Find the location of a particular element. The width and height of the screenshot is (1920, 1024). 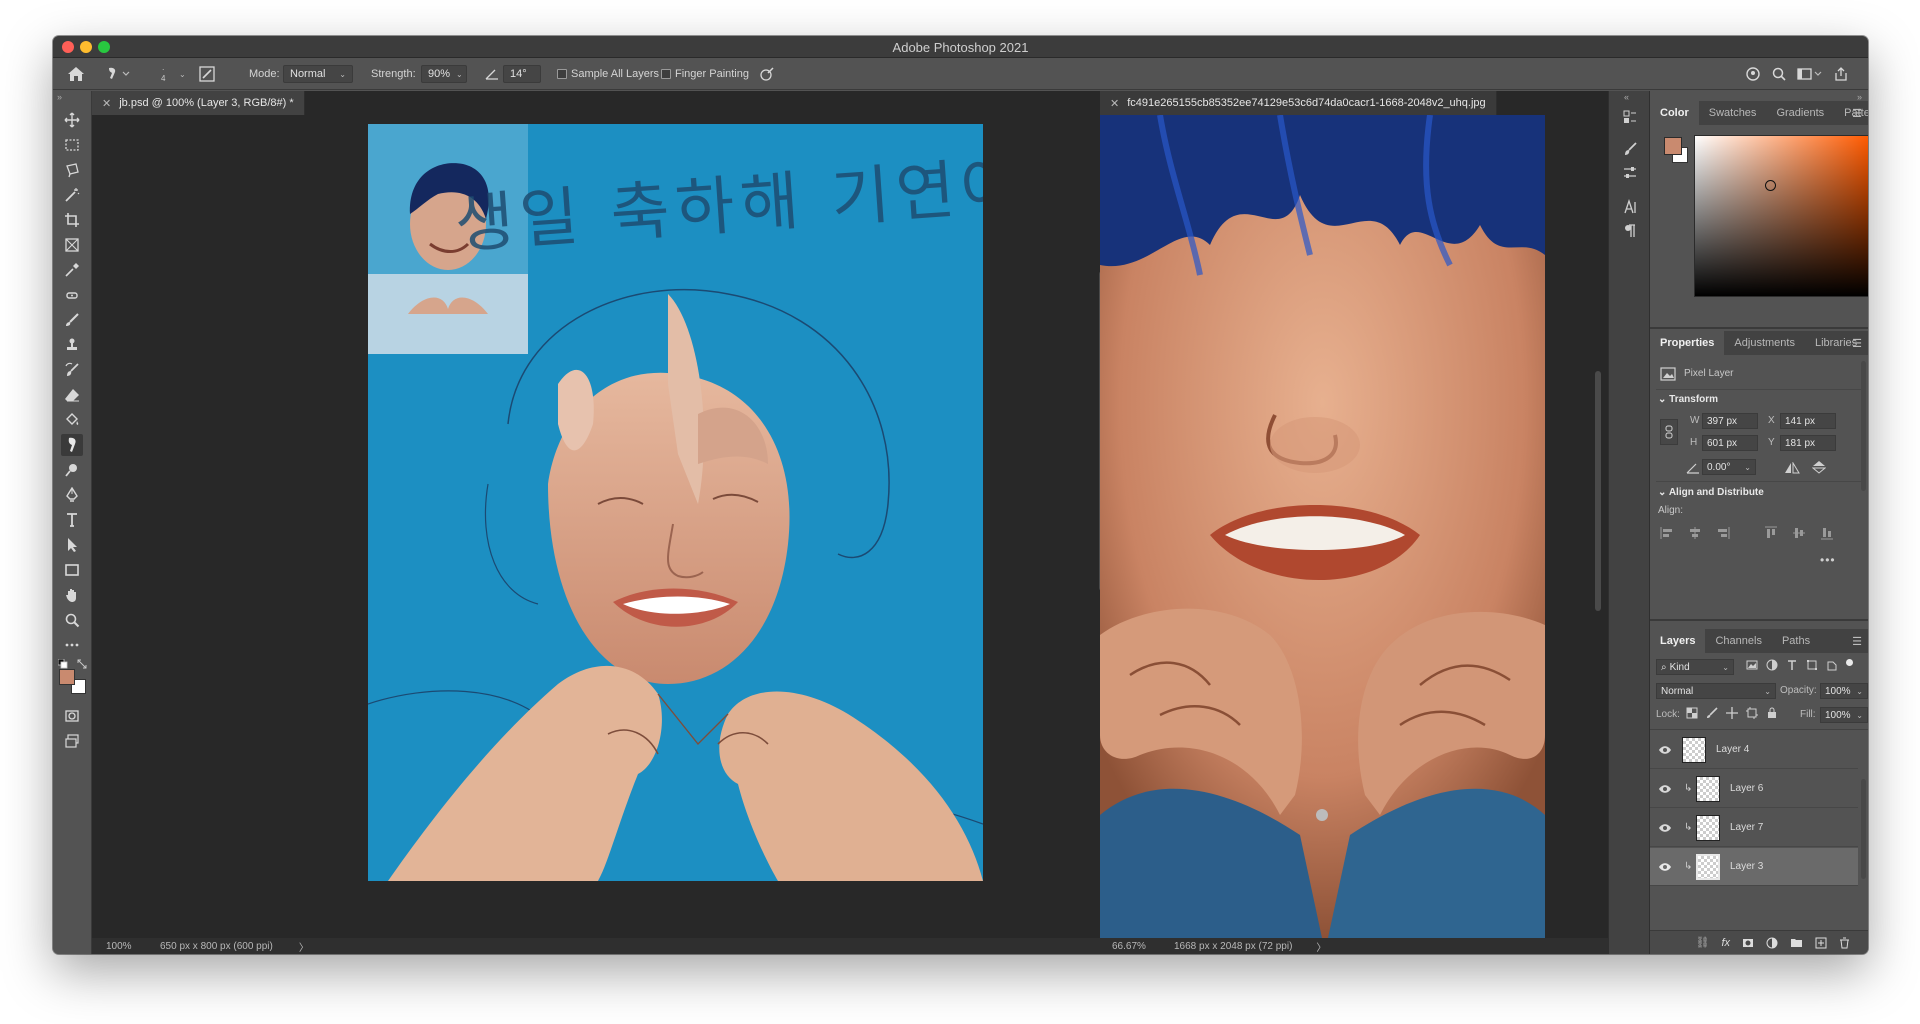

delete-layer-icon is located at coordinates (1844, 943).